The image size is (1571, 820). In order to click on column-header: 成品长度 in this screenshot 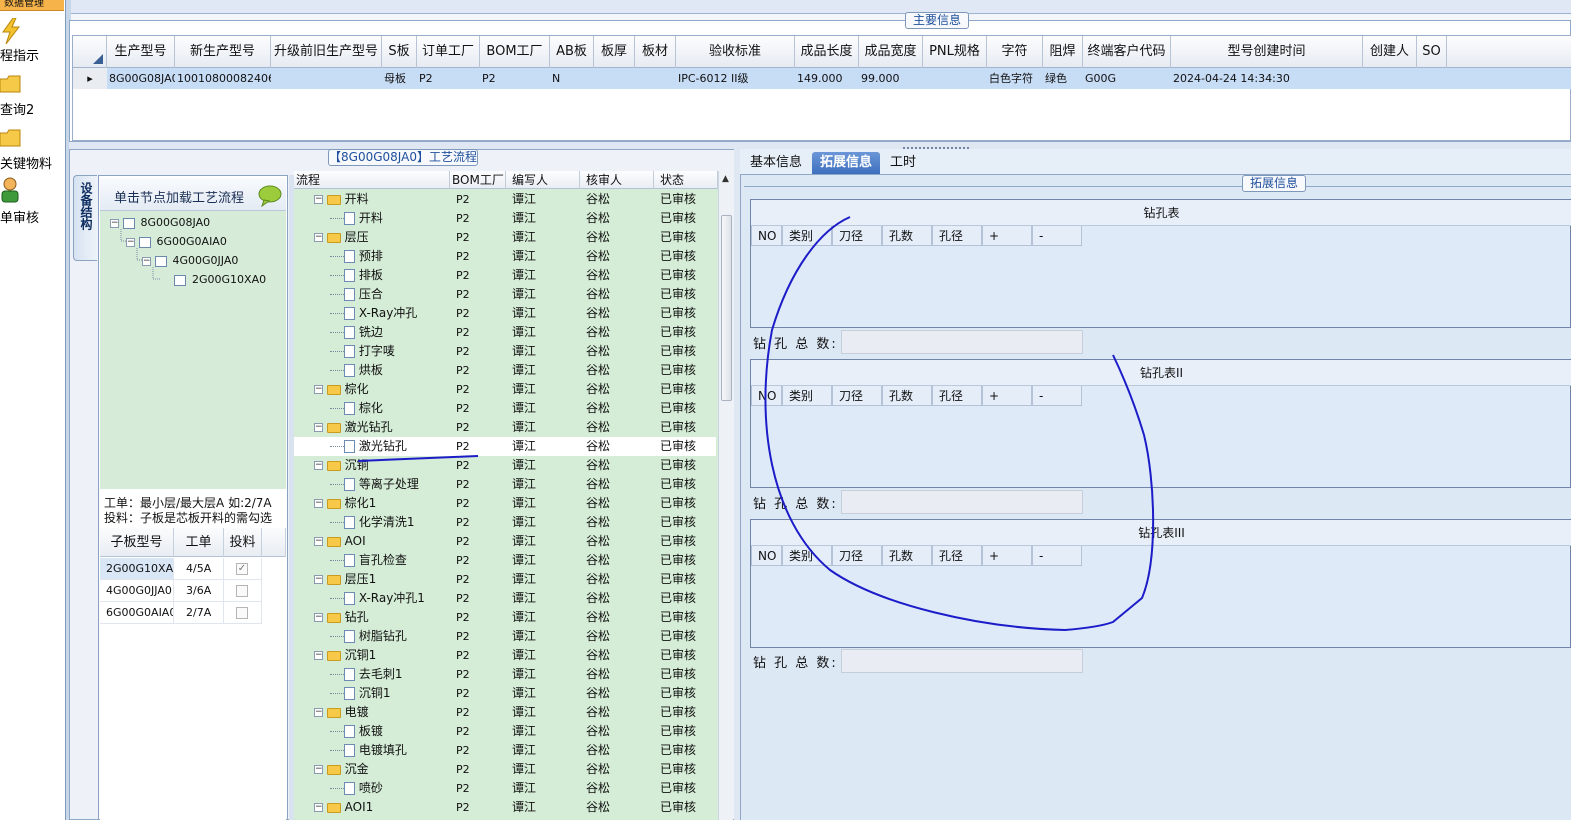, I will do `click(827, 52)`.